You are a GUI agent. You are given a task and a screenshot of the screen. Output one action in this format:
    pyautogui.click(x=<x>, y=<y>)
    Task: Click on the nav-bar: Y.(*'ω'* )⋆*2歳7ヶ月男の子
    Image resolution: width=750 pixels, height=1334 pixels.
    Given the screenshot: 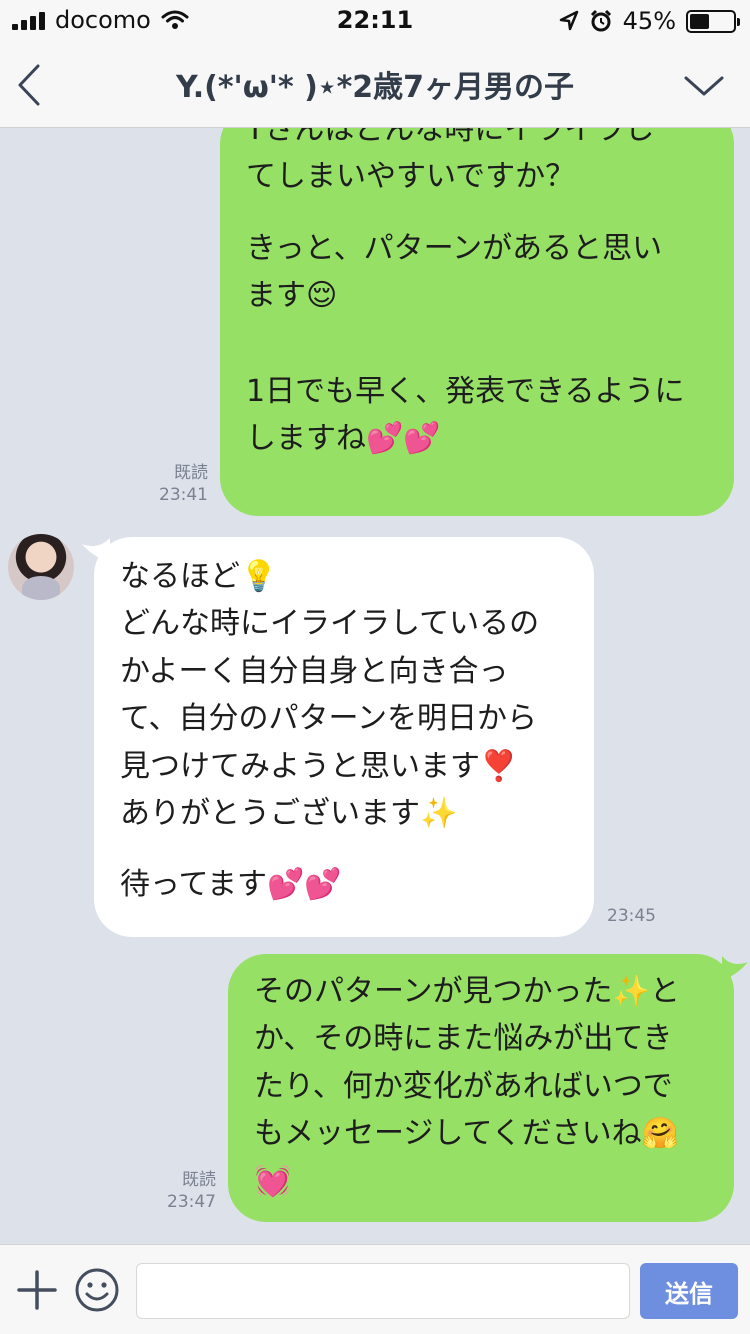 What is the action you would take?
    pyautogui.click(x=375, y=84)
    